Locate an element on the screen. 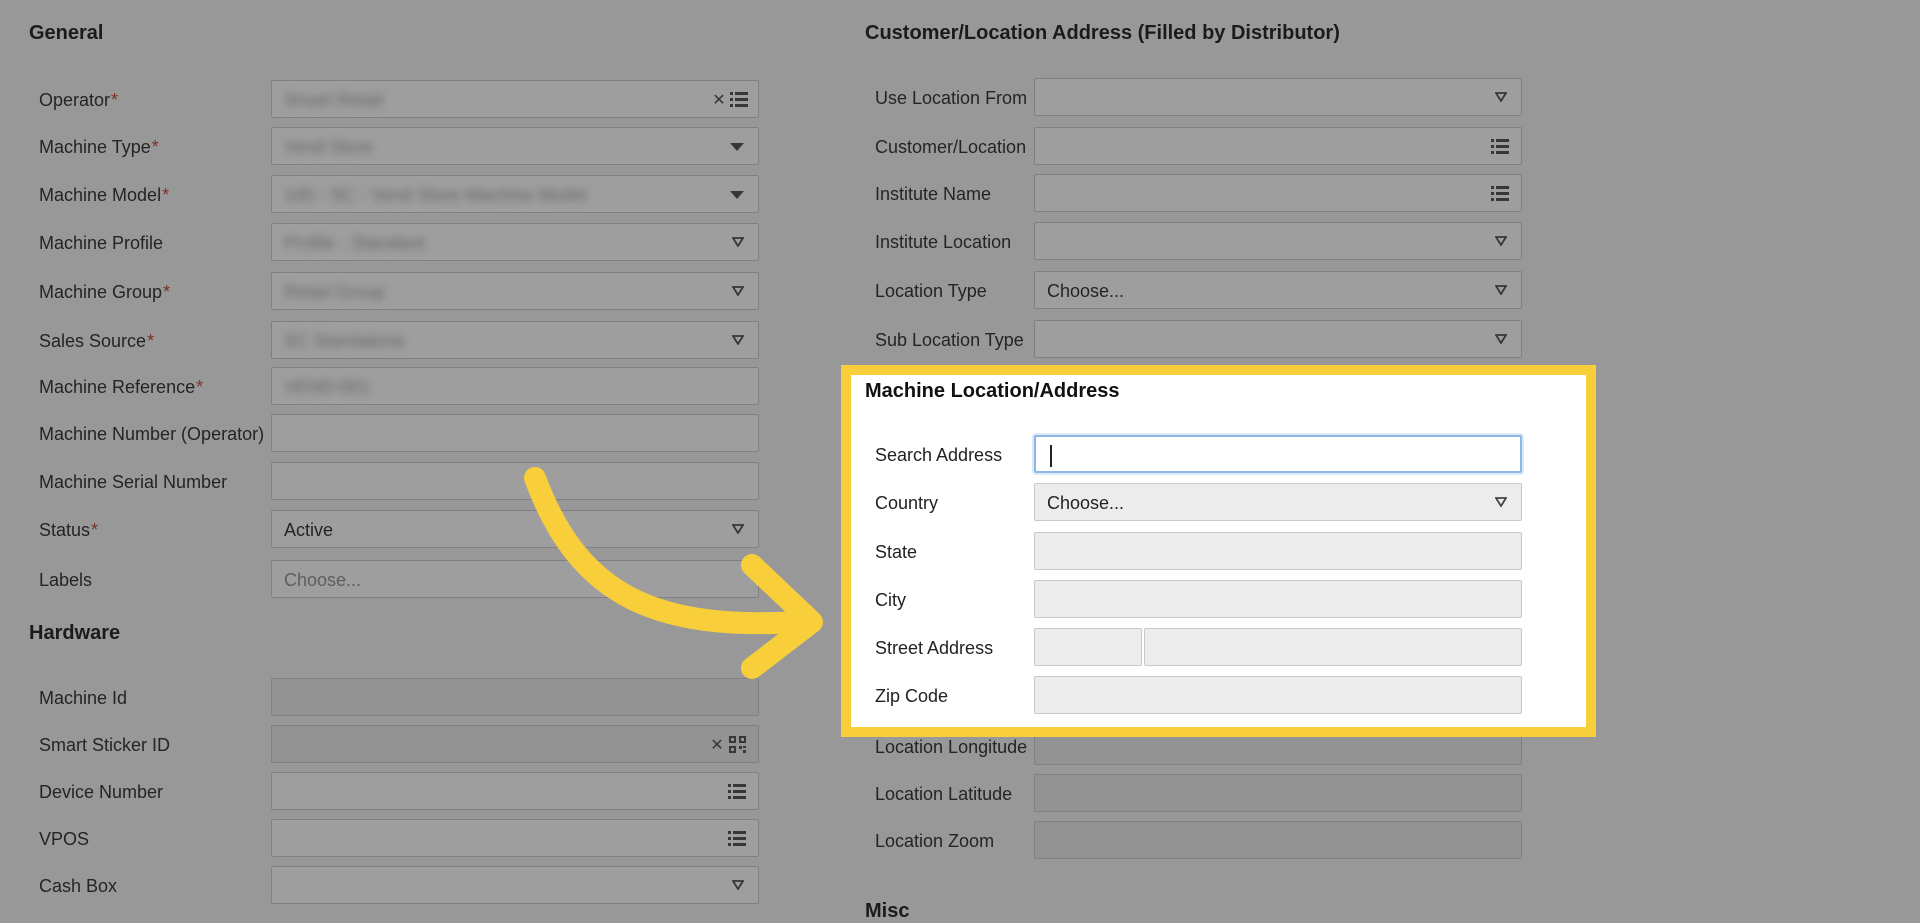 This screenshot has width=1920, height=923. cash-box-label: Cash Box is located at coordinates (78, 886).